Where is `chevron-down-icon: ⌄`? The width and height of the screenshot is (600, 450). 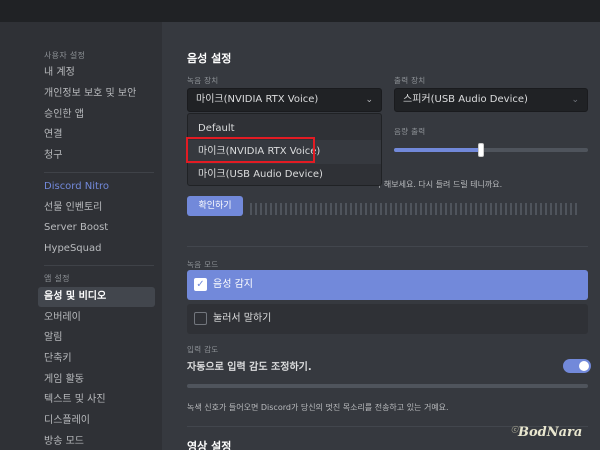
chevron-down-icon: ⌄ is located at coordinates (575, 100).